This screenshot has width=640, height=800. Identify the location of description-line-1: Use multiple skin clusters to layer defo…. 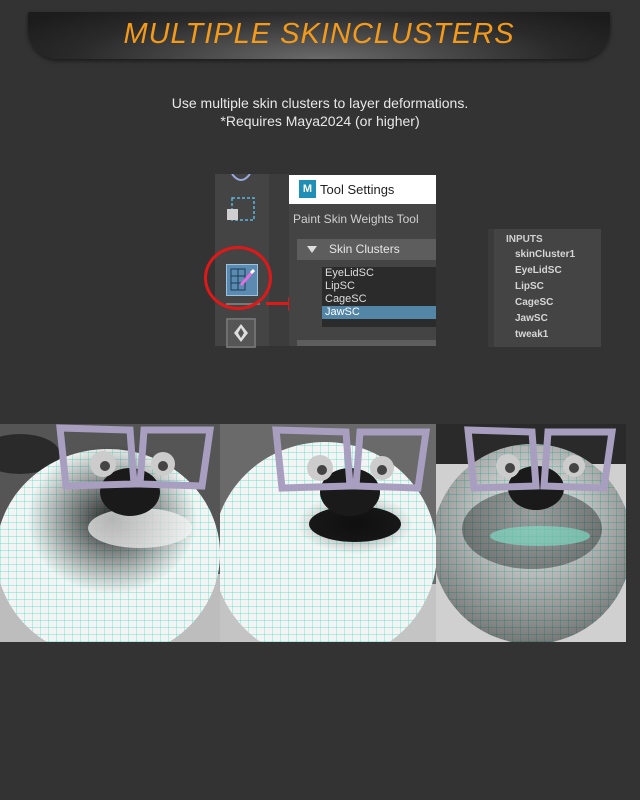
(320, 103).